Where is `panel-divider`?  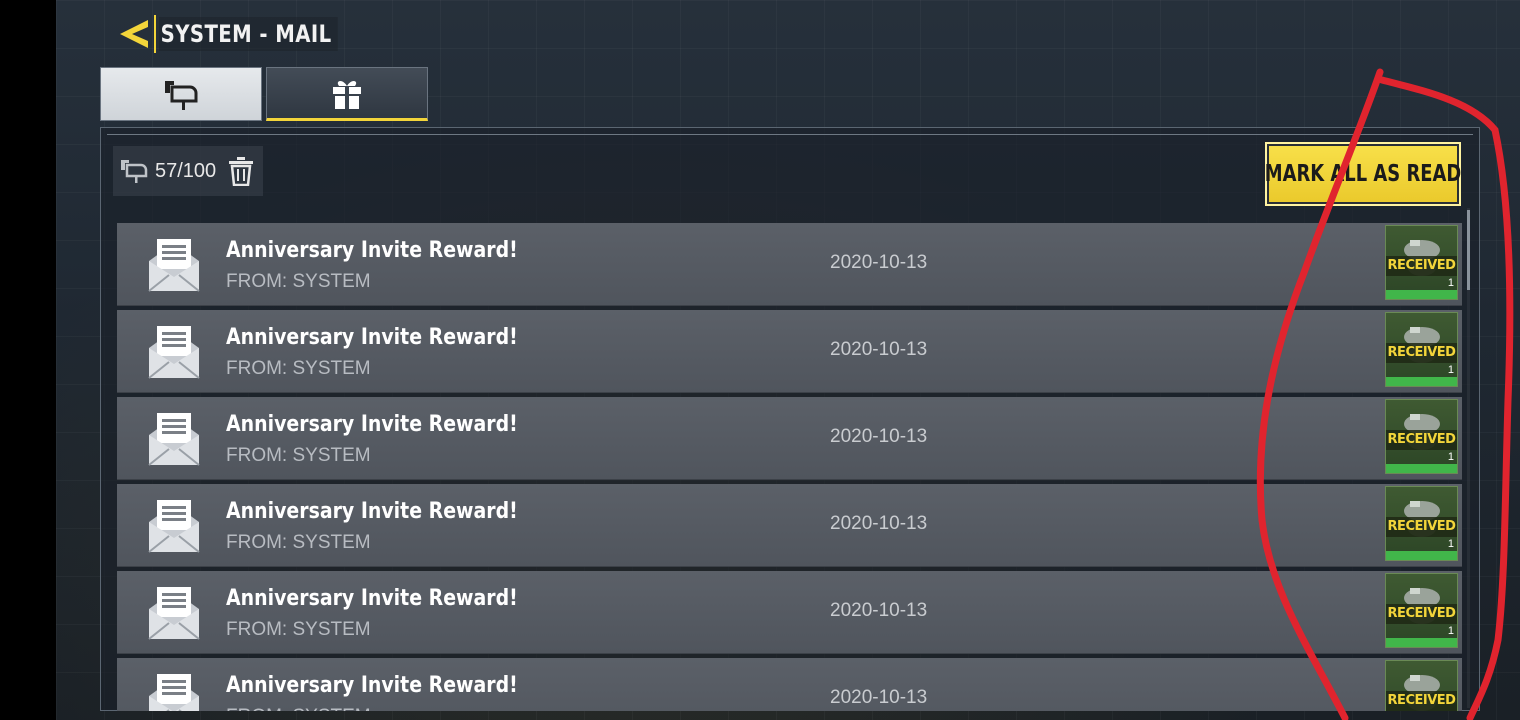
panel-divider is located at coordinates (790, 134).